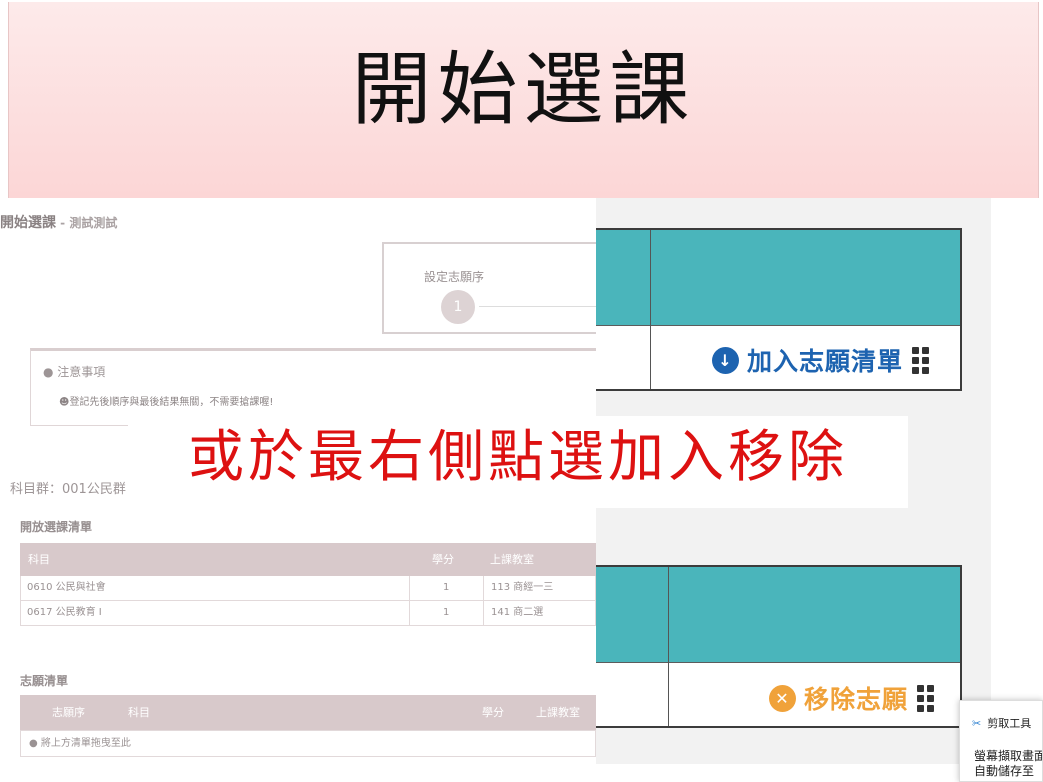 This screenshot has height=782, width=1043. I want to click on notice-box: ● 注意事項 ☻登記先後順序與最後結果無關，不需要搶課喔!, so click(313, 387).